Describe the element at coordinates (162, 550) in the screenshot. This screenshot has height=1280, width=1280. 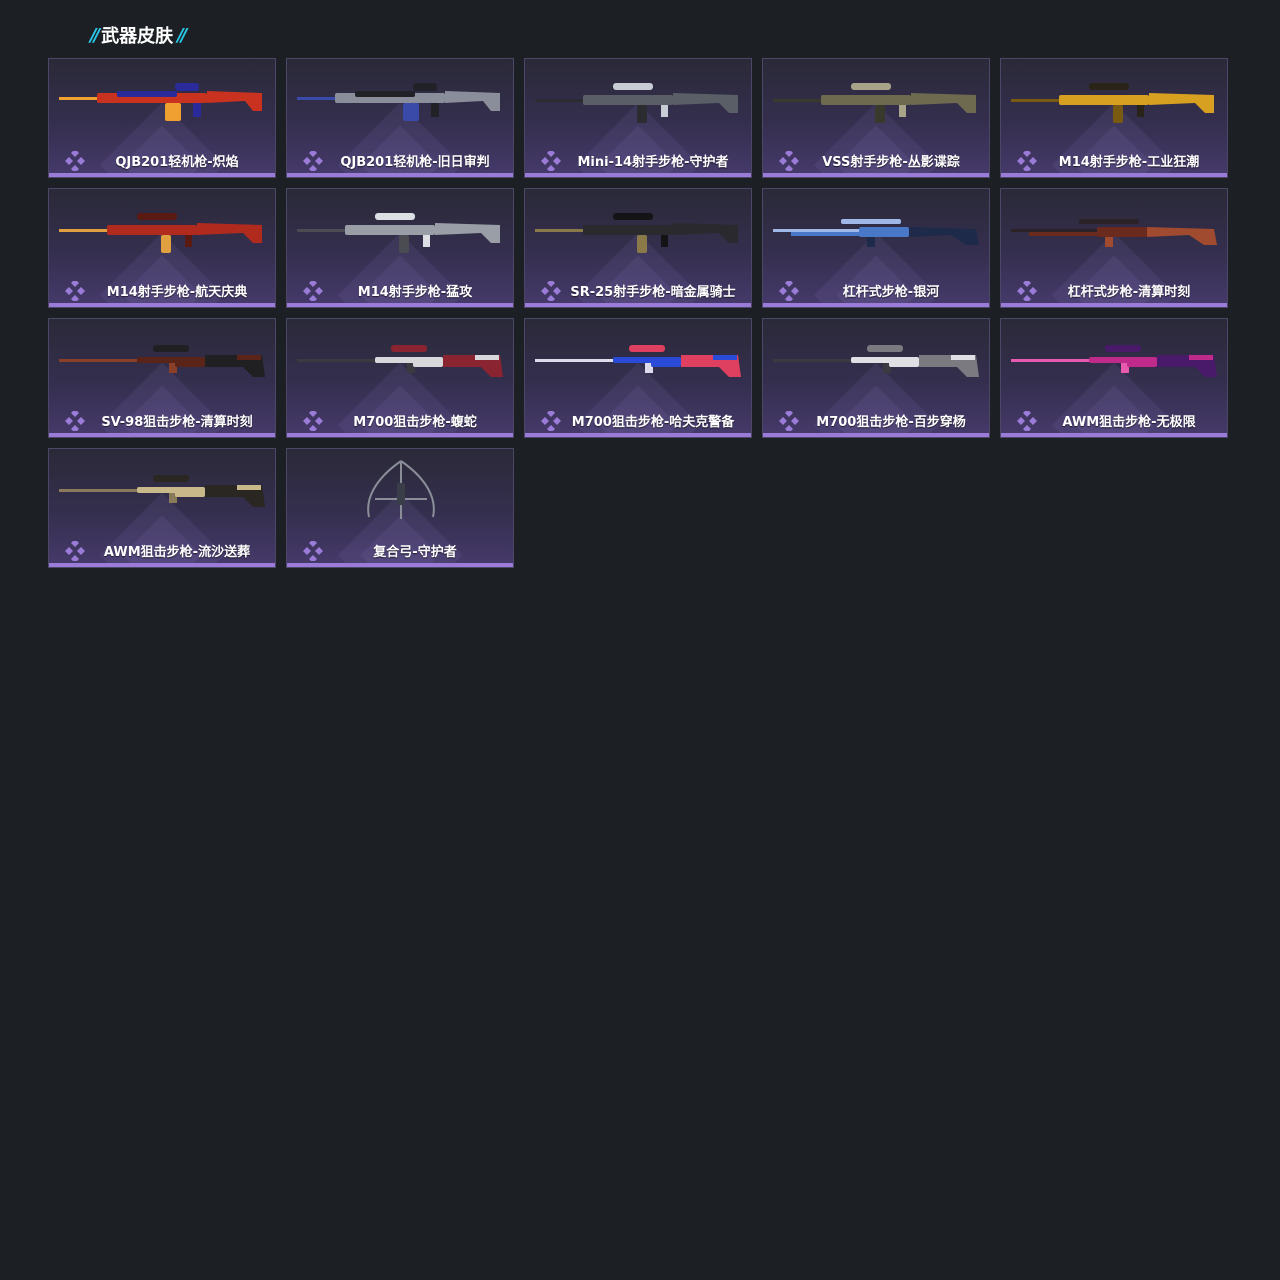
I see `skin-label-row: AWM狙击步枪-流沙送葬` at that location.